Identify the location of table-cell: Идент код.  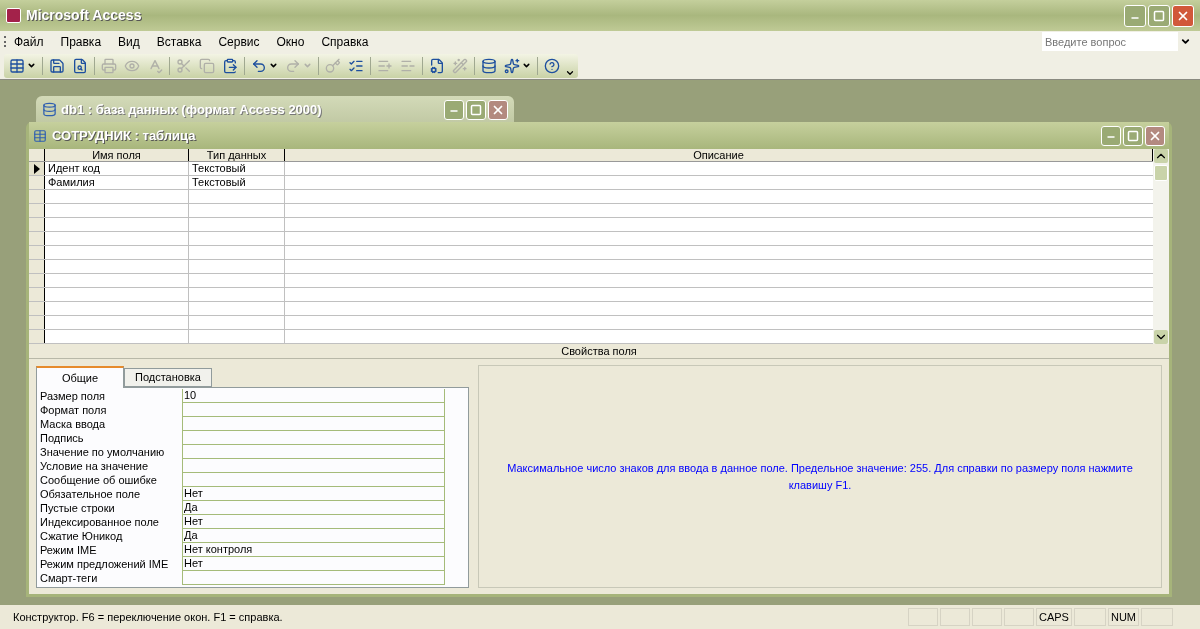
(117, 168).